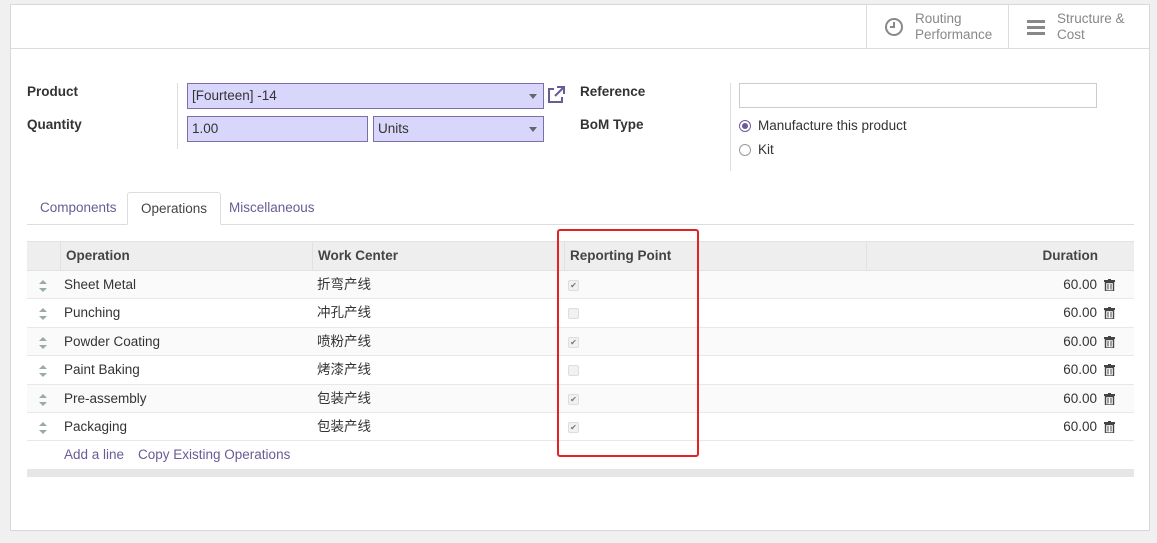 This screenshot has height=543, width=1157. What do you see at coordinates (580, 27) in the screenshot?
I see `smart-button-bar: Routing Performance Structure & Cost` at bounding box center [580, 27].